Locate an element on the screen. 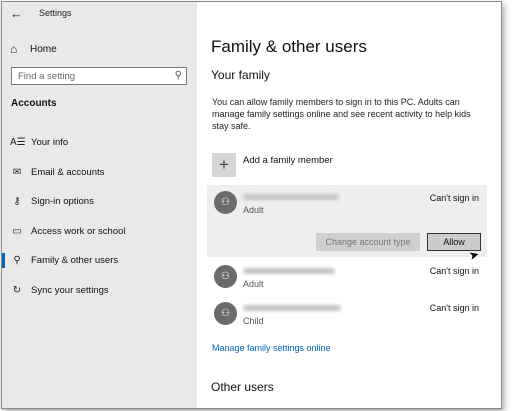  add-member-label: Add a family member is located at coordinates (288, 160).